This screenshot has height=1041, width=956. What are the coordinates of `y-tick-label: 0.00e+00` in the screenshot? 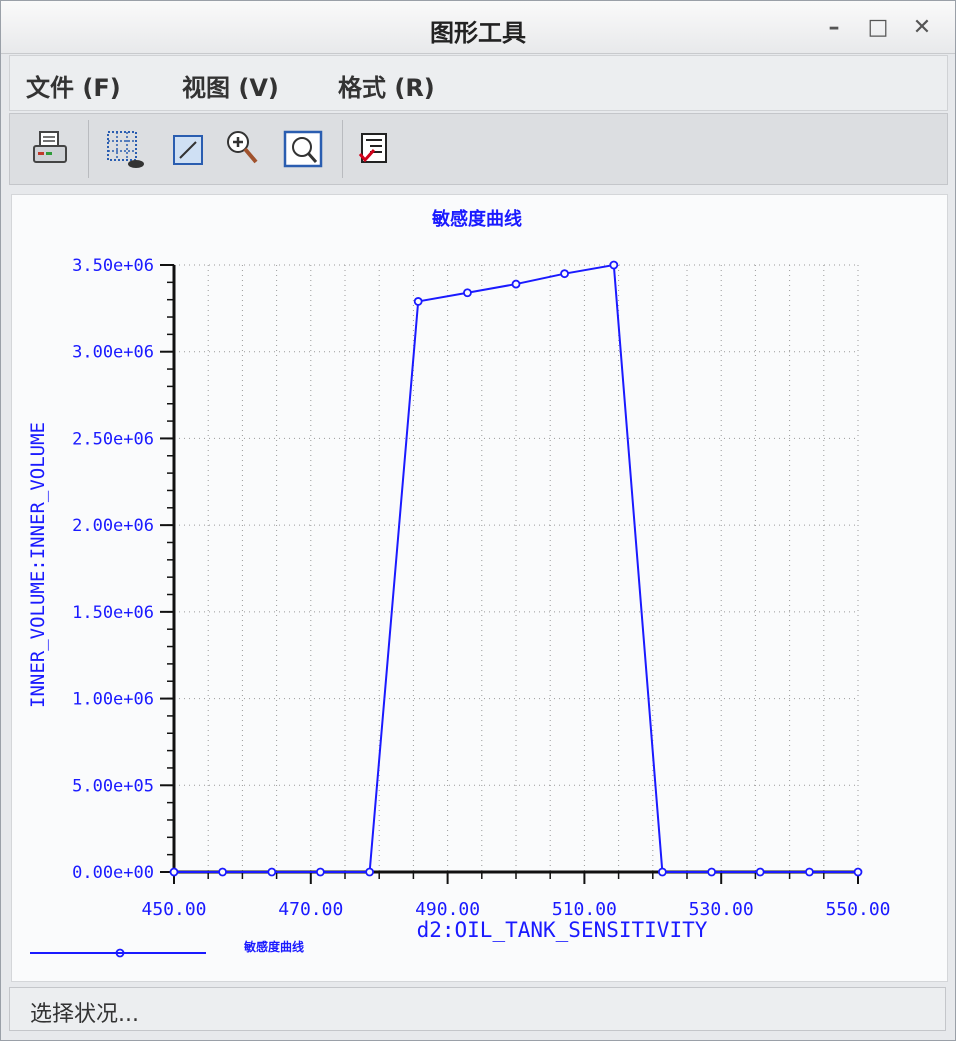 It's located at (113, 873).